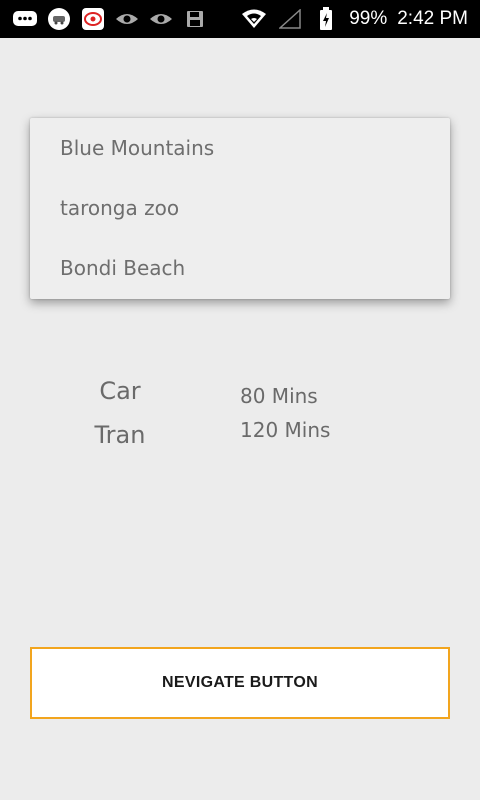  I want to click on signal-icon, so click(290, 19).